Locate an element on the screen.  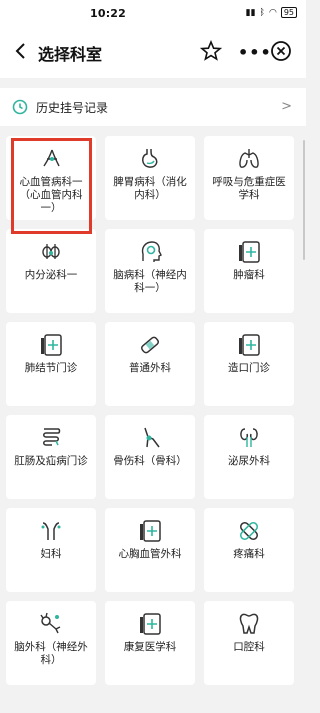
stomach-icon is located at coordinates (150, 158).